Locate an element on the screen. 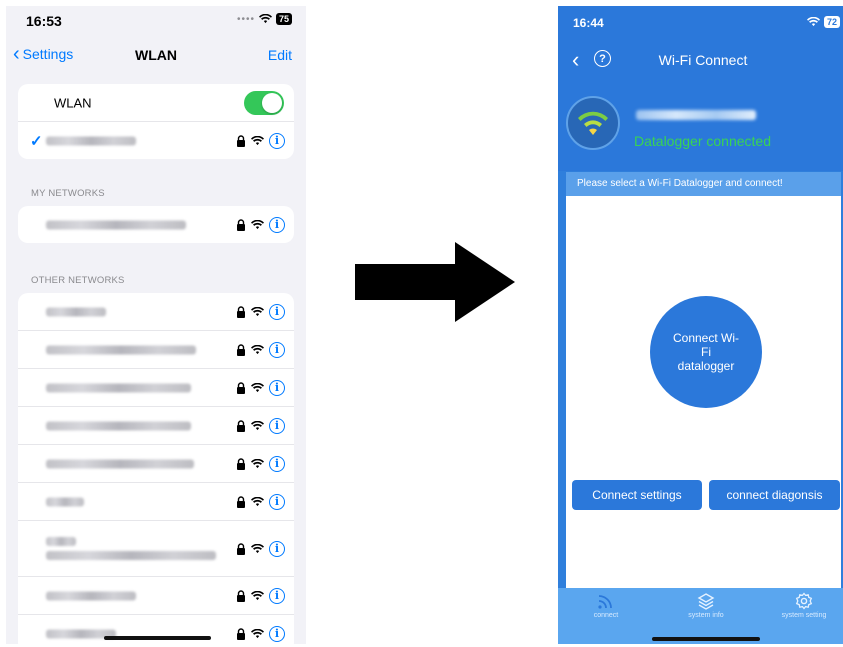  tab-connect: connect is located at coordinates (606, 605).